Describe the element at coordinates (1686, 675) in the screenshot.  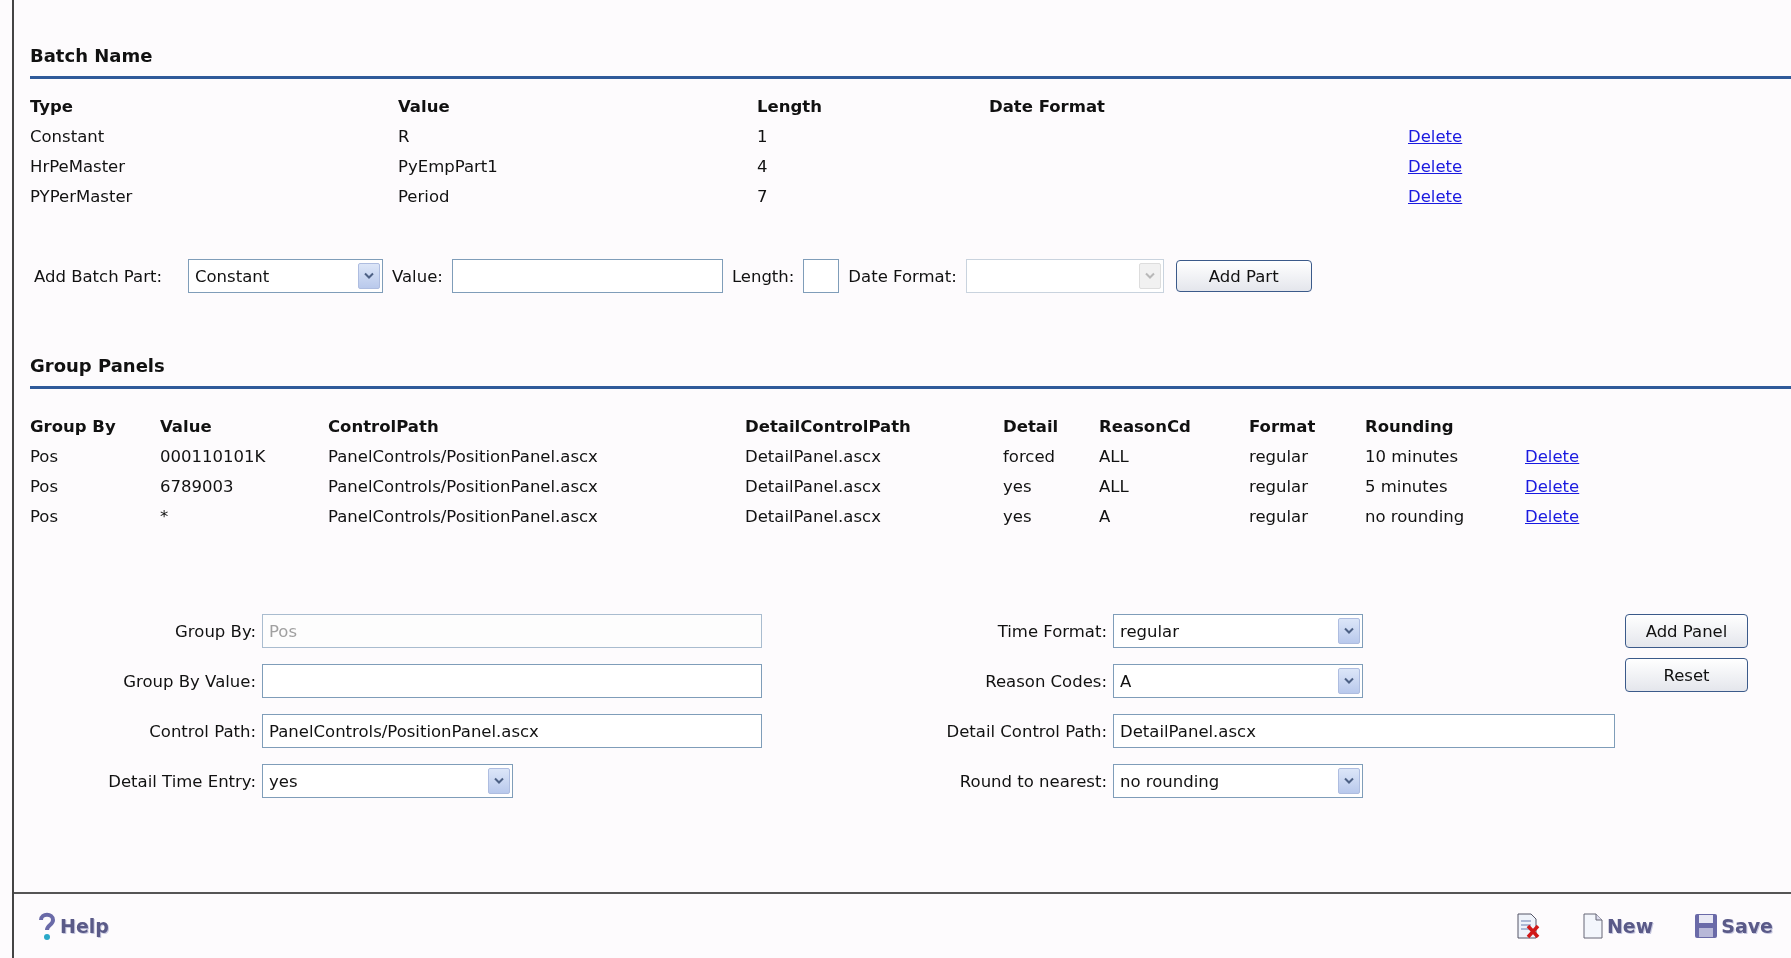
I see `form-button: Reset` at that location.